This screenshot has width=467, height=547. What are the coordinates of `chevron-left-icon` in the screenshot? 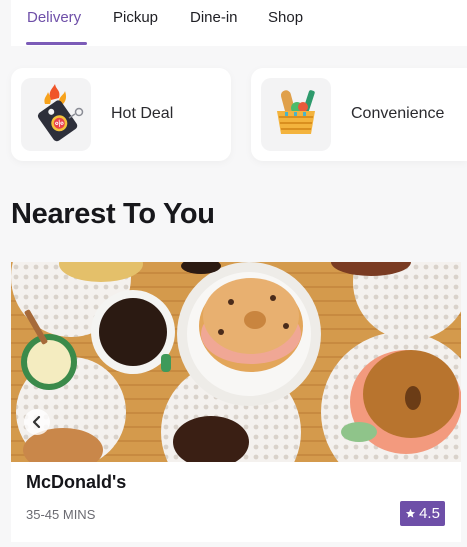 It's located at (36, 422).